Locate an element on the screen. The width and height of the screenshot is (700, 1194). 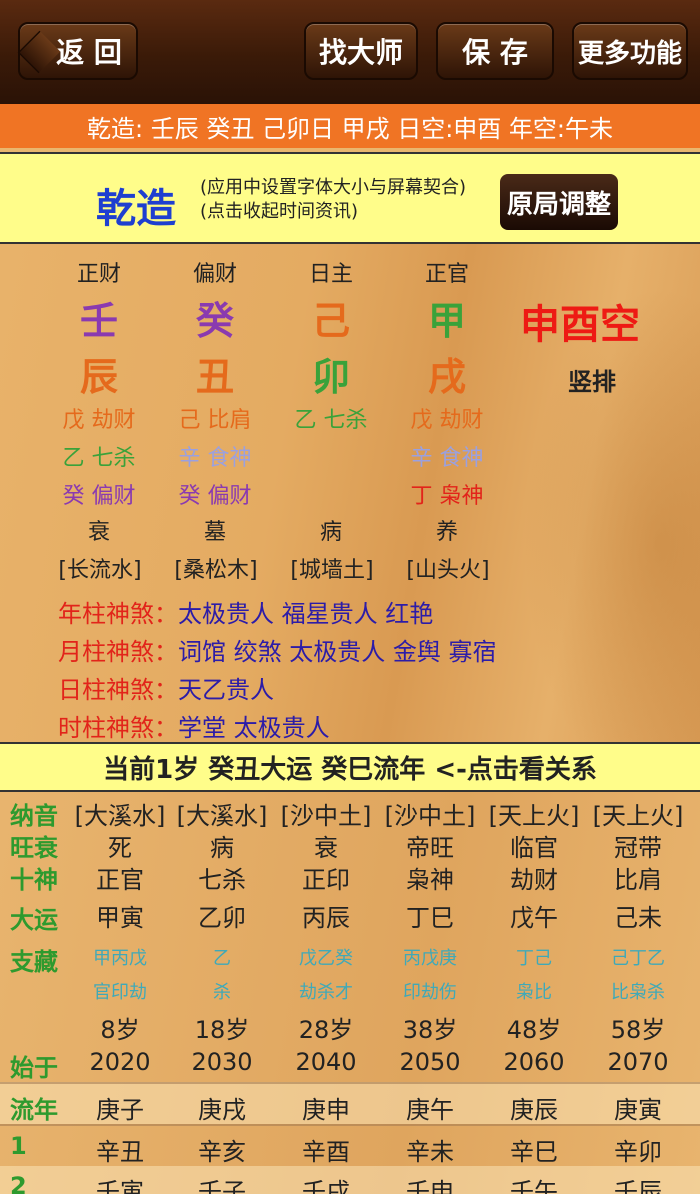
hint-collapse: (点击收起时间资讯) is located at coordinates (279, 211).